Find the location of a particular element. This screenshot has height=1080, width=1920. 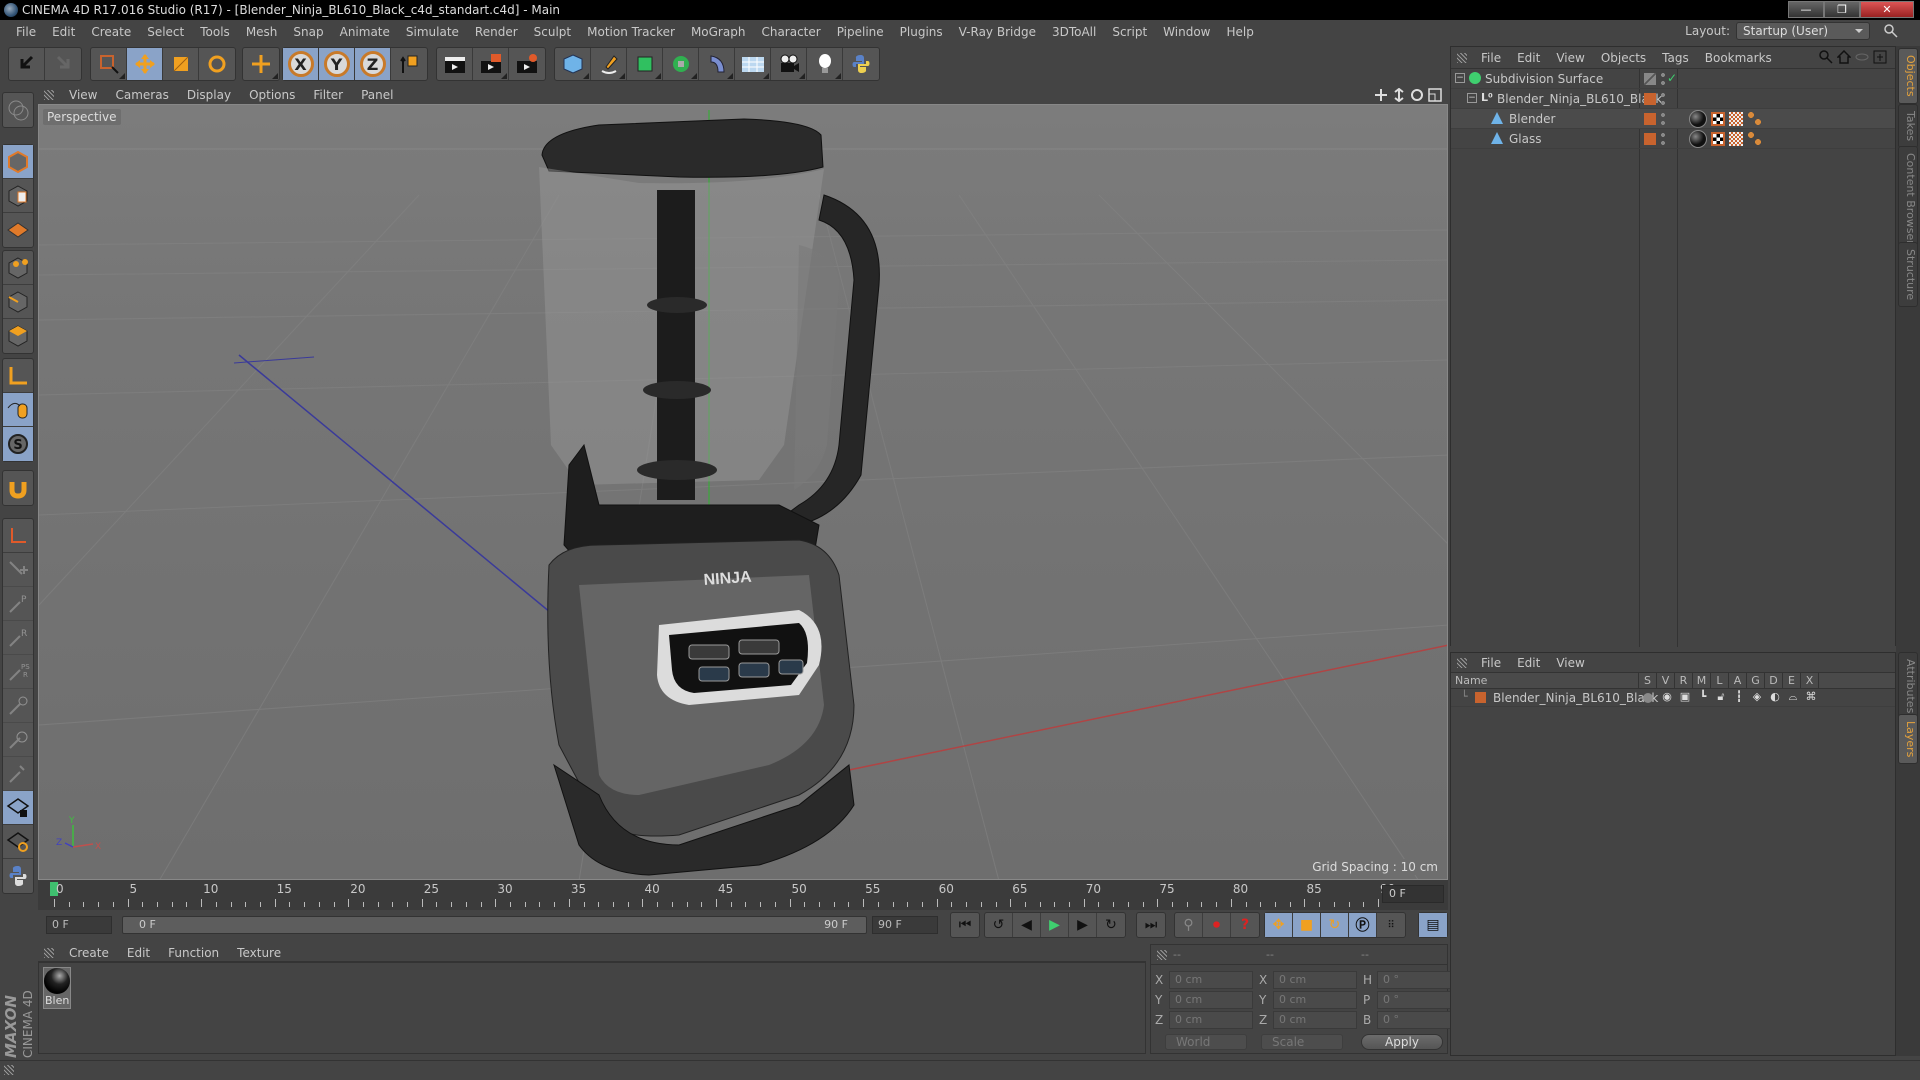

menu-motion-tracker: Motion Tracker is located at coordinates (631, 32).